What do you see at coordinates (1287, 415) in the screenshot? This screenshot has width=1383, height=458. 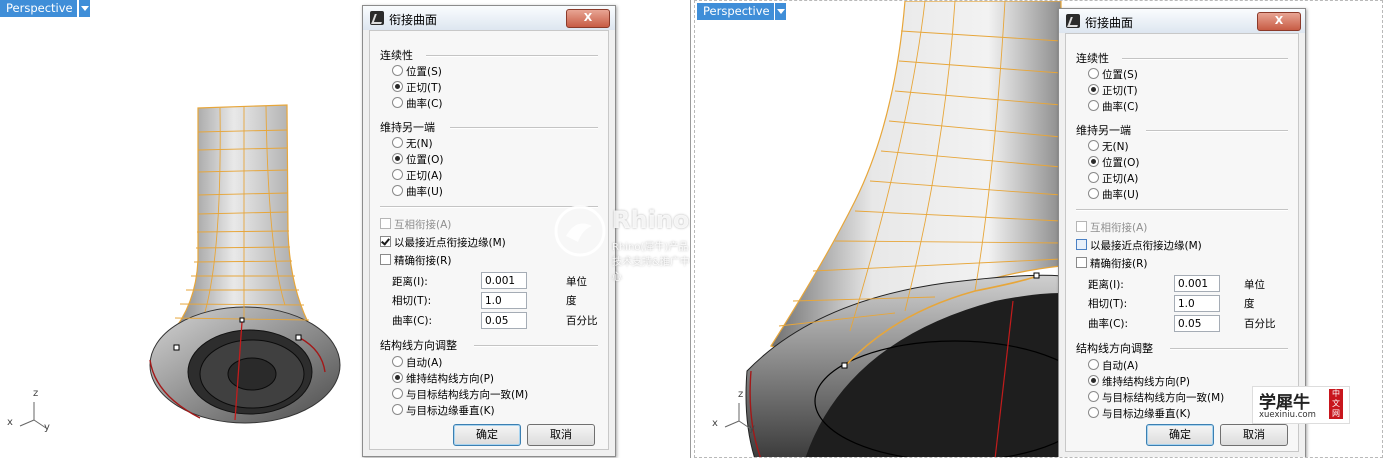 I see `site-logo-url: xuexiniu.com` at bounding box center [1287, 415].